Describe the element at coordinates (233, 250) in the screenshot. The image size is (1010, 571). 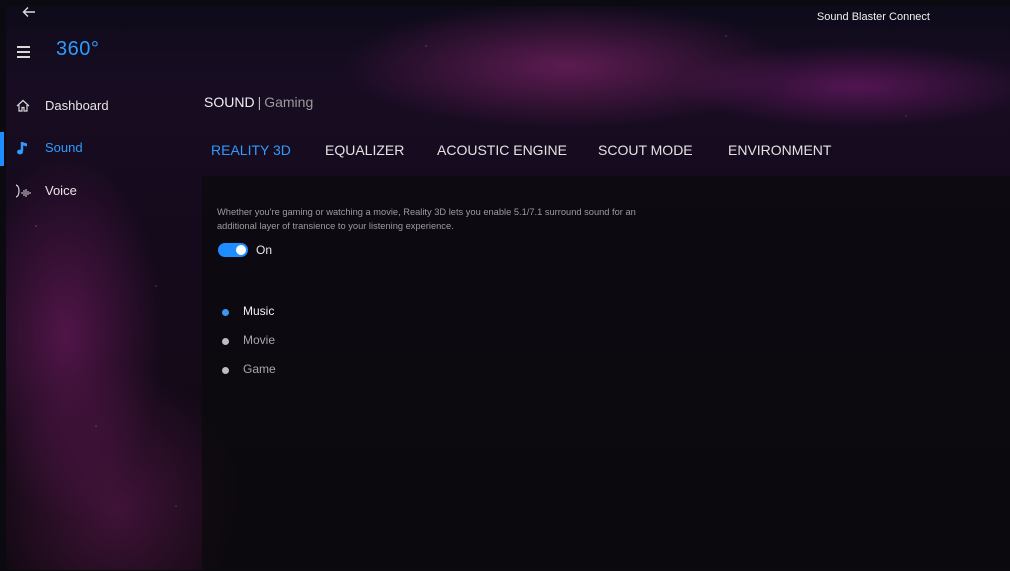
I see `reality3d-toggle` at that location.